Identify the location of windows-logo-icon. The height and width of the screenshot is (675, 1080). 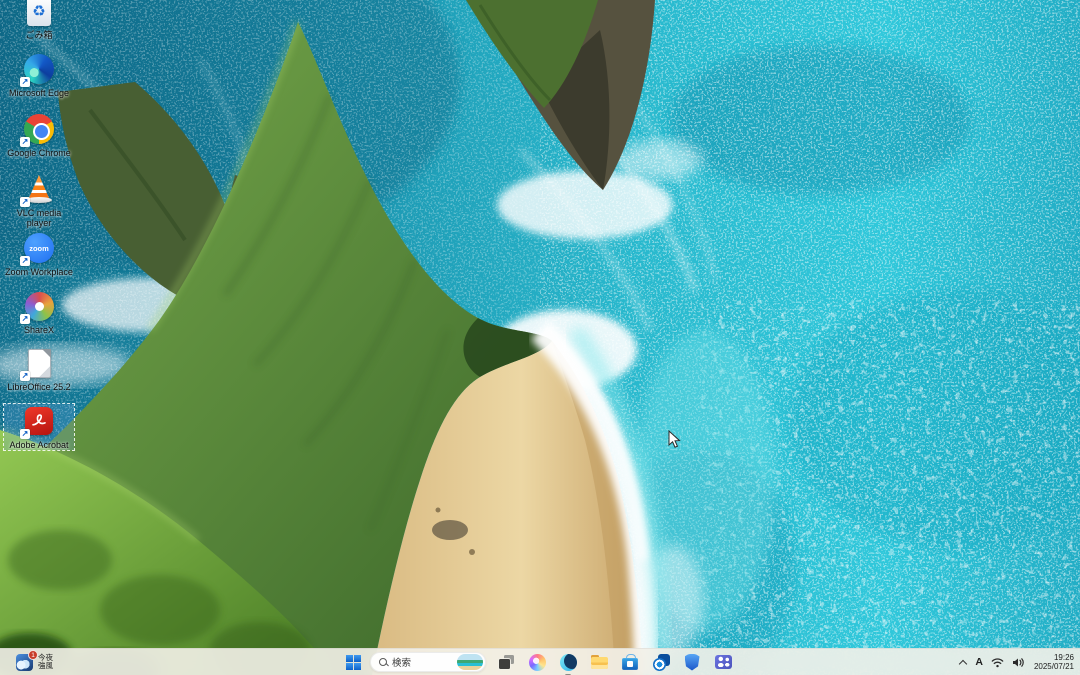
(353, 662).